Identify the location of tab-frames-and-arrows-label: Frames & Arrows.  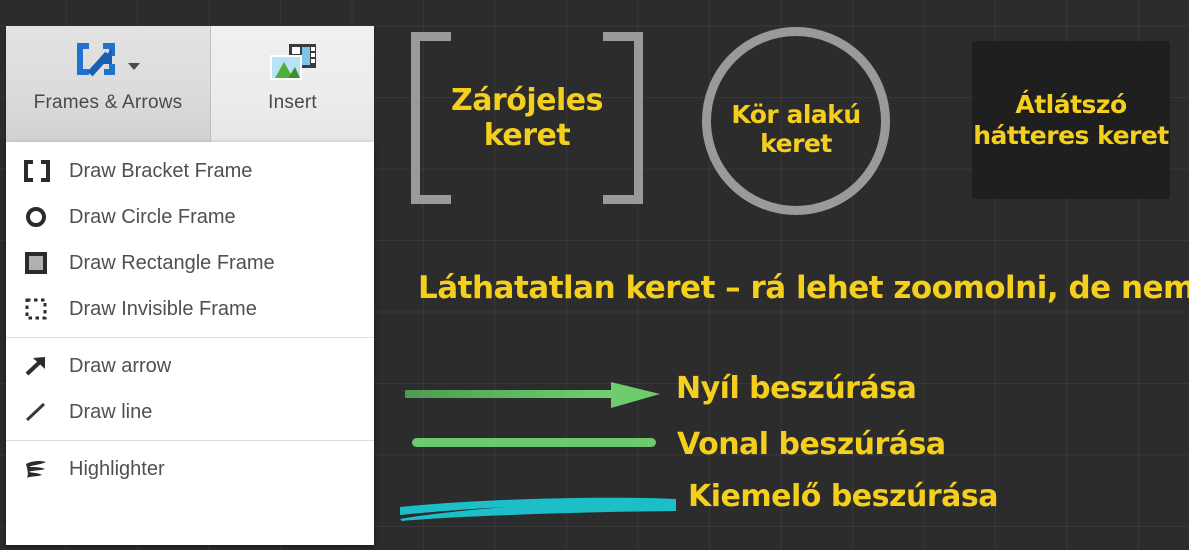
(108, 102).